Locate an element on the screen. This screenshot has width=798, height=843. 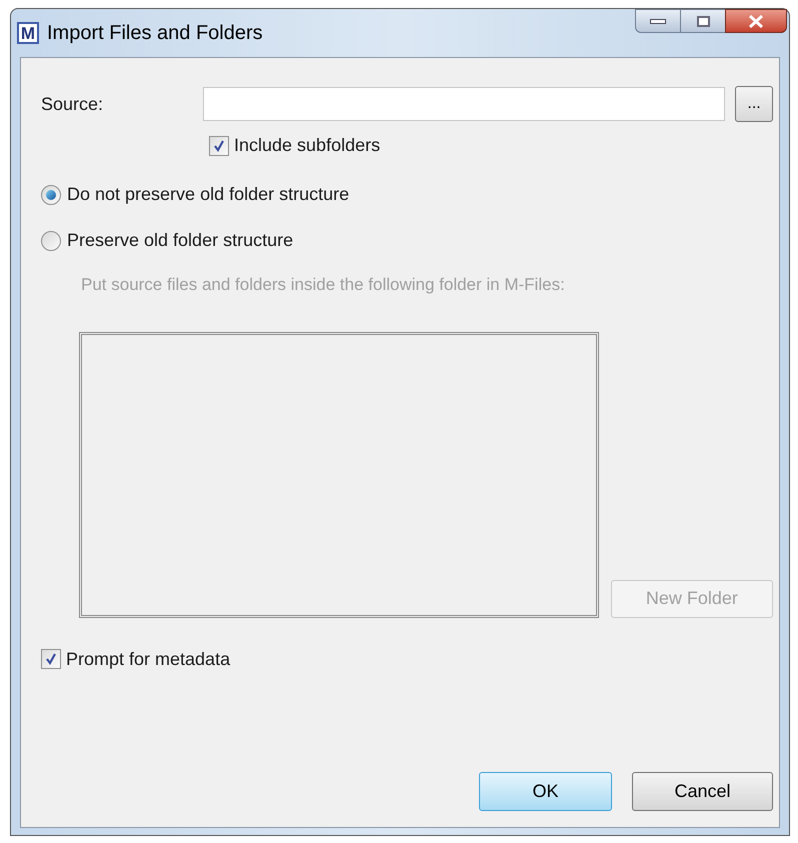
radio-label: Preserve old folder structure is located at coordinates (180, 240).